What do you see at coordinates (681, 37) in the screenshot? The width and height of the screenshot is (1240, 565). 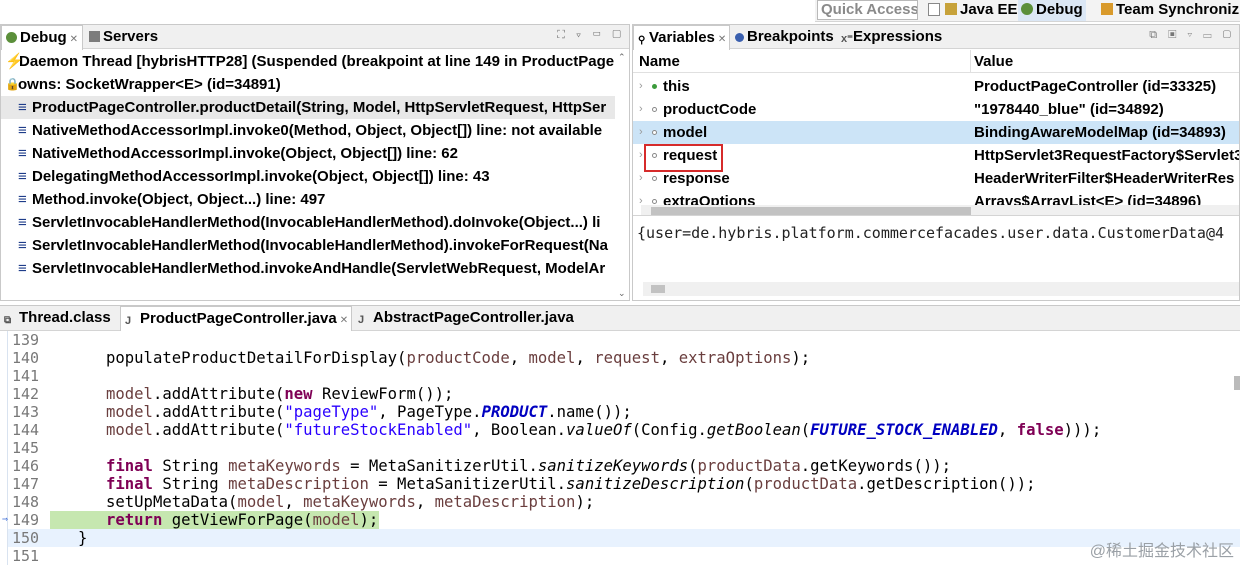 I see `tab-variables: ⚲ Variables ✕` at bounding box center [681, 37].